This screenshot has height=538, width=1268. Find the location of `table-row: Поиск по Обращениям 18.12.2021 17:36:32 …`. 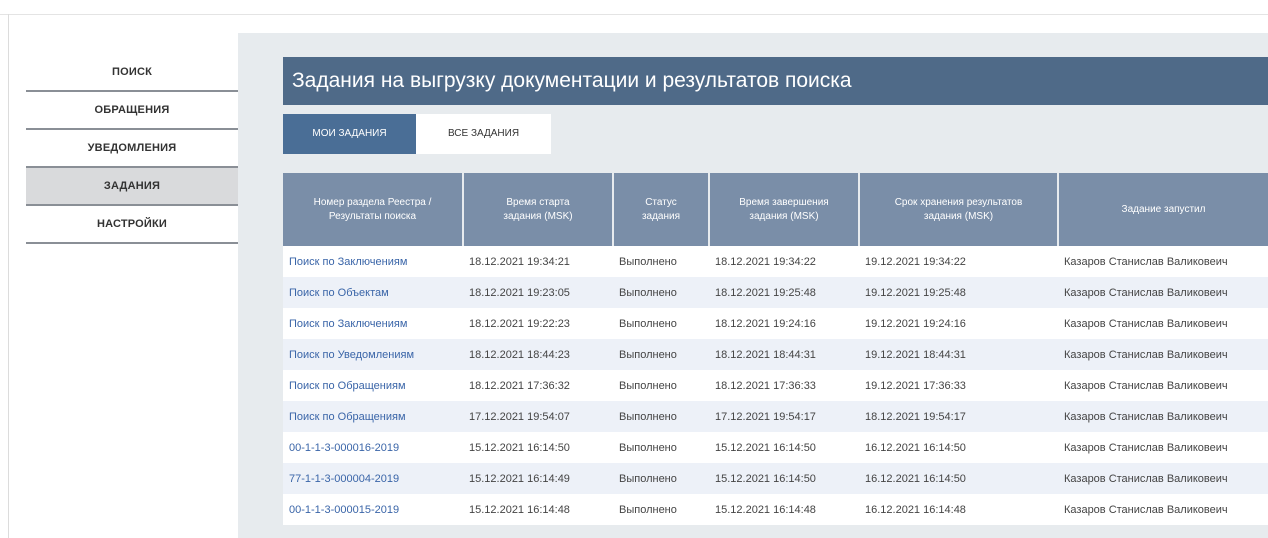

table-row: Поиск по Обращениям 18.12.2021 17:36:32 … is located at coordinates (775, 385).